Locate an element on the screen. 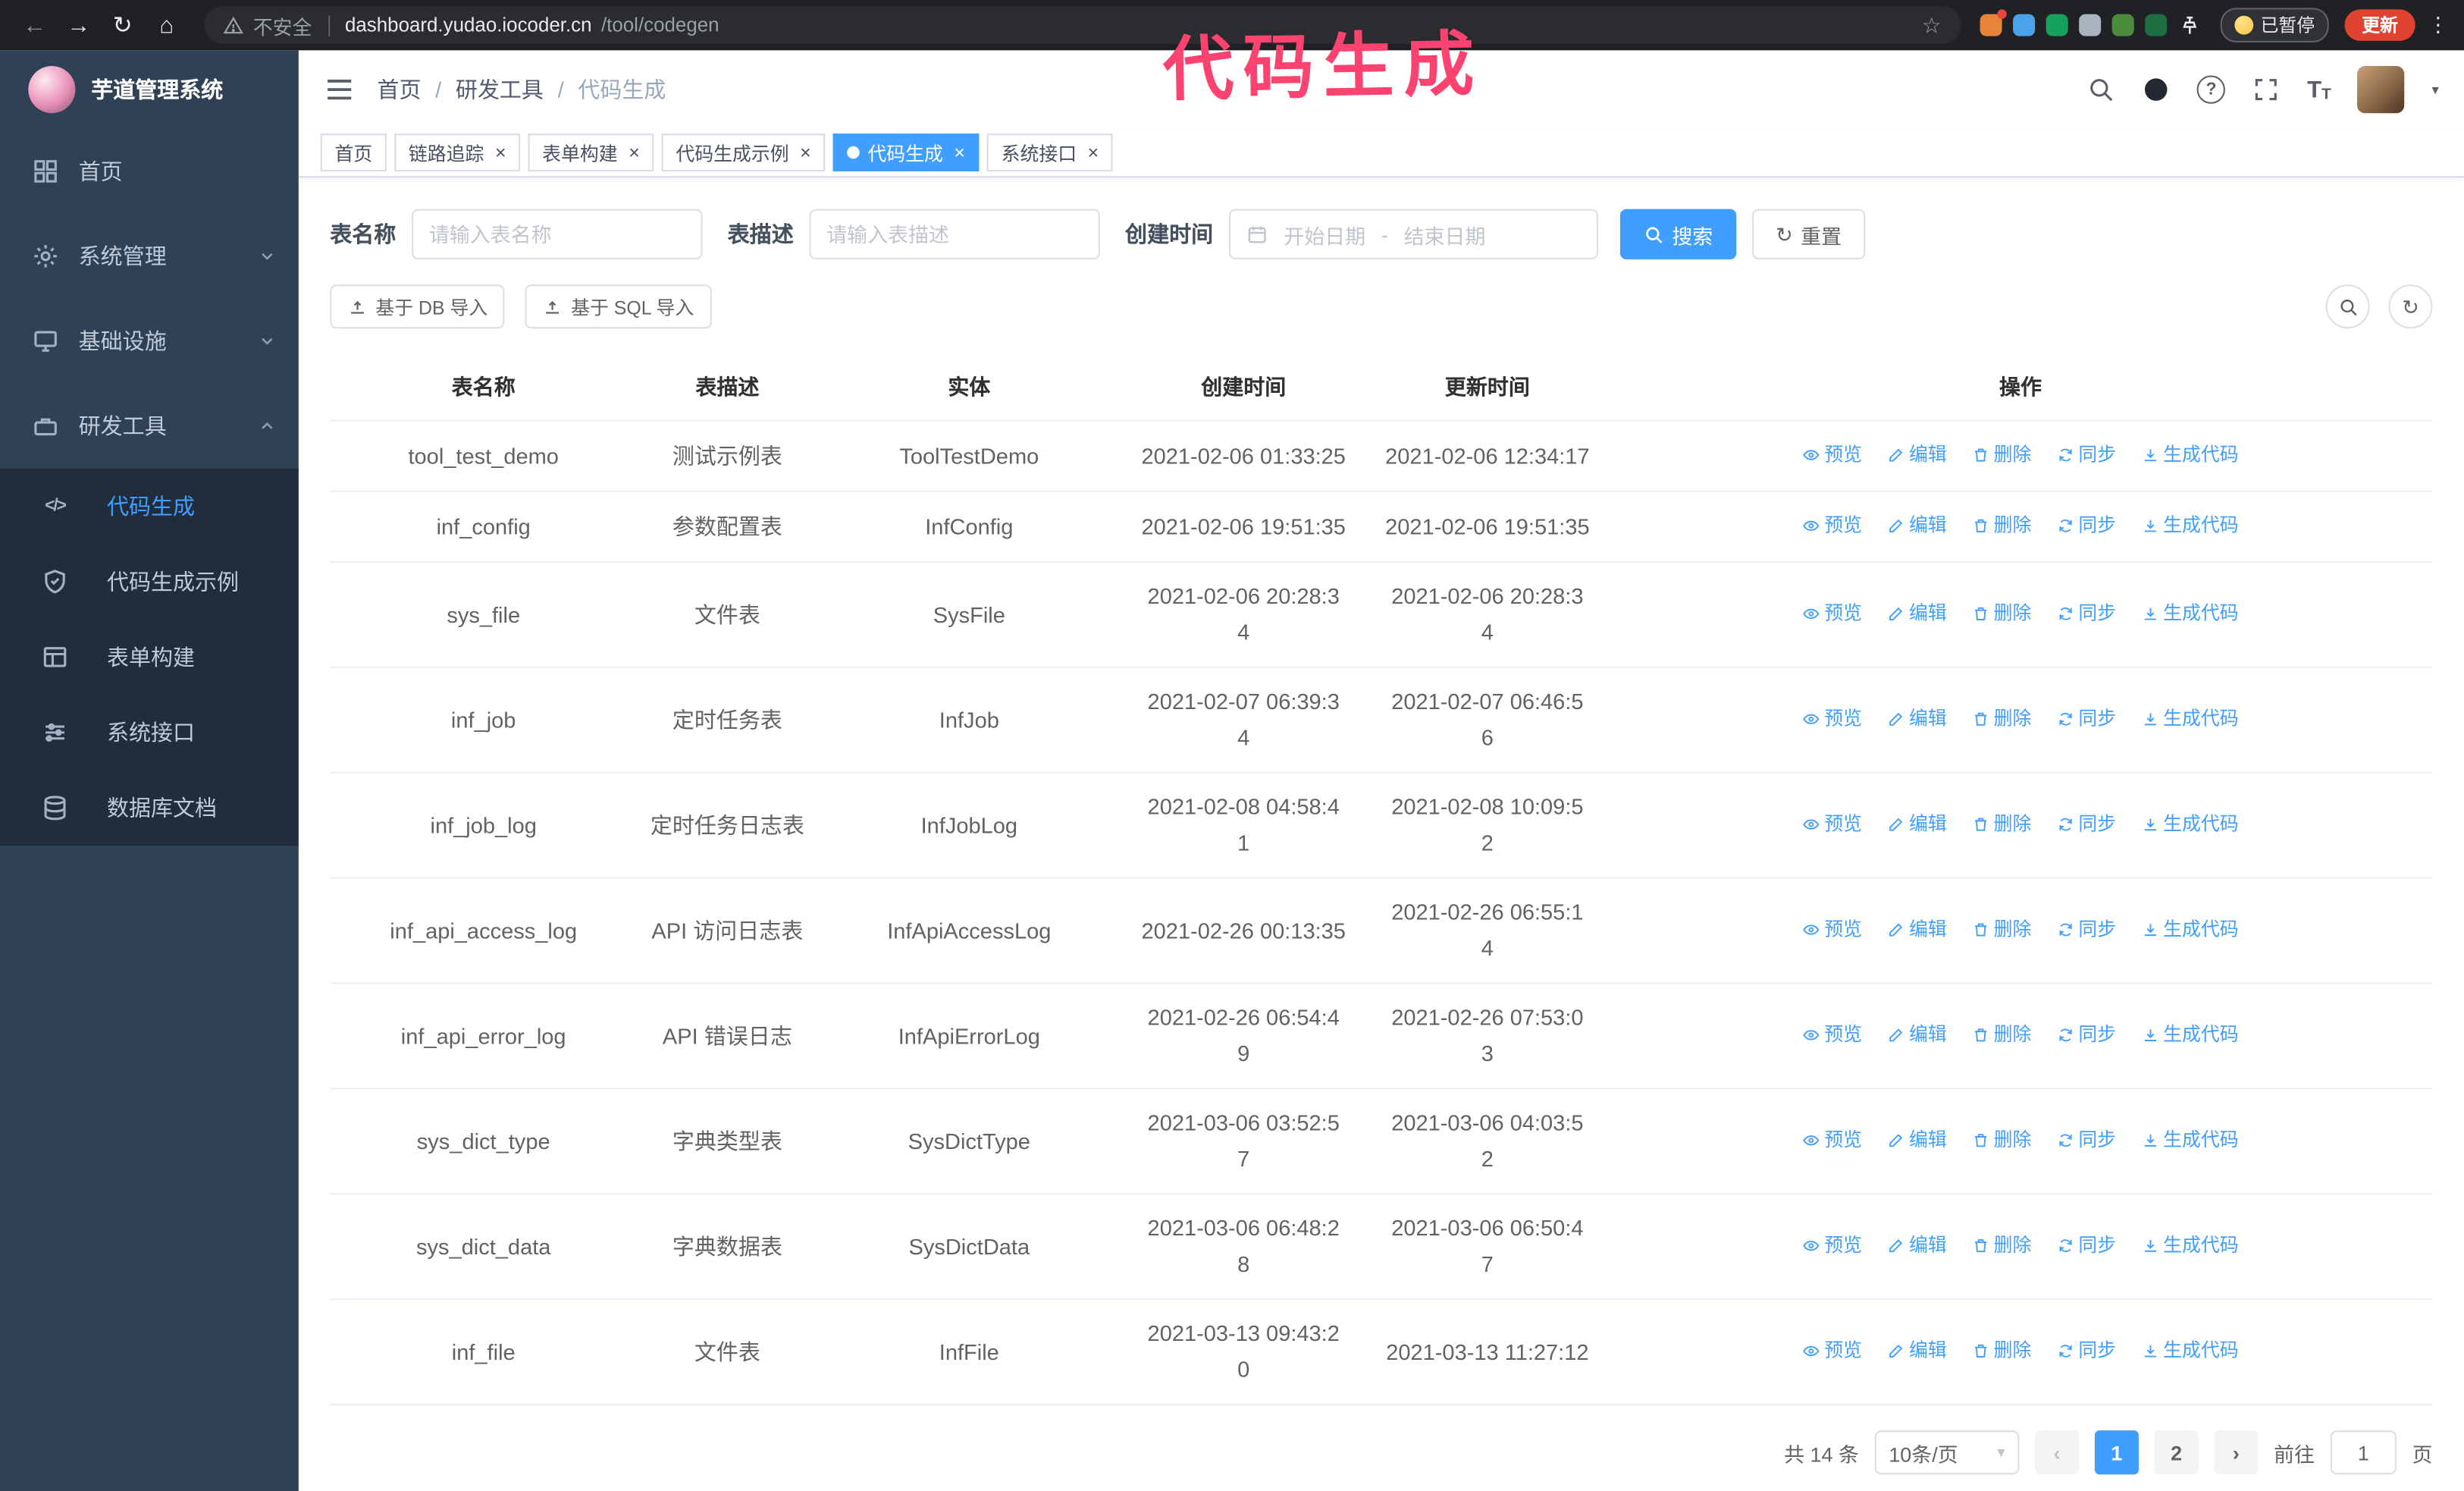 The width and height of the screenshot is (2464, 1491). font-size-icon: TT is located at coordinates (2319, 90).